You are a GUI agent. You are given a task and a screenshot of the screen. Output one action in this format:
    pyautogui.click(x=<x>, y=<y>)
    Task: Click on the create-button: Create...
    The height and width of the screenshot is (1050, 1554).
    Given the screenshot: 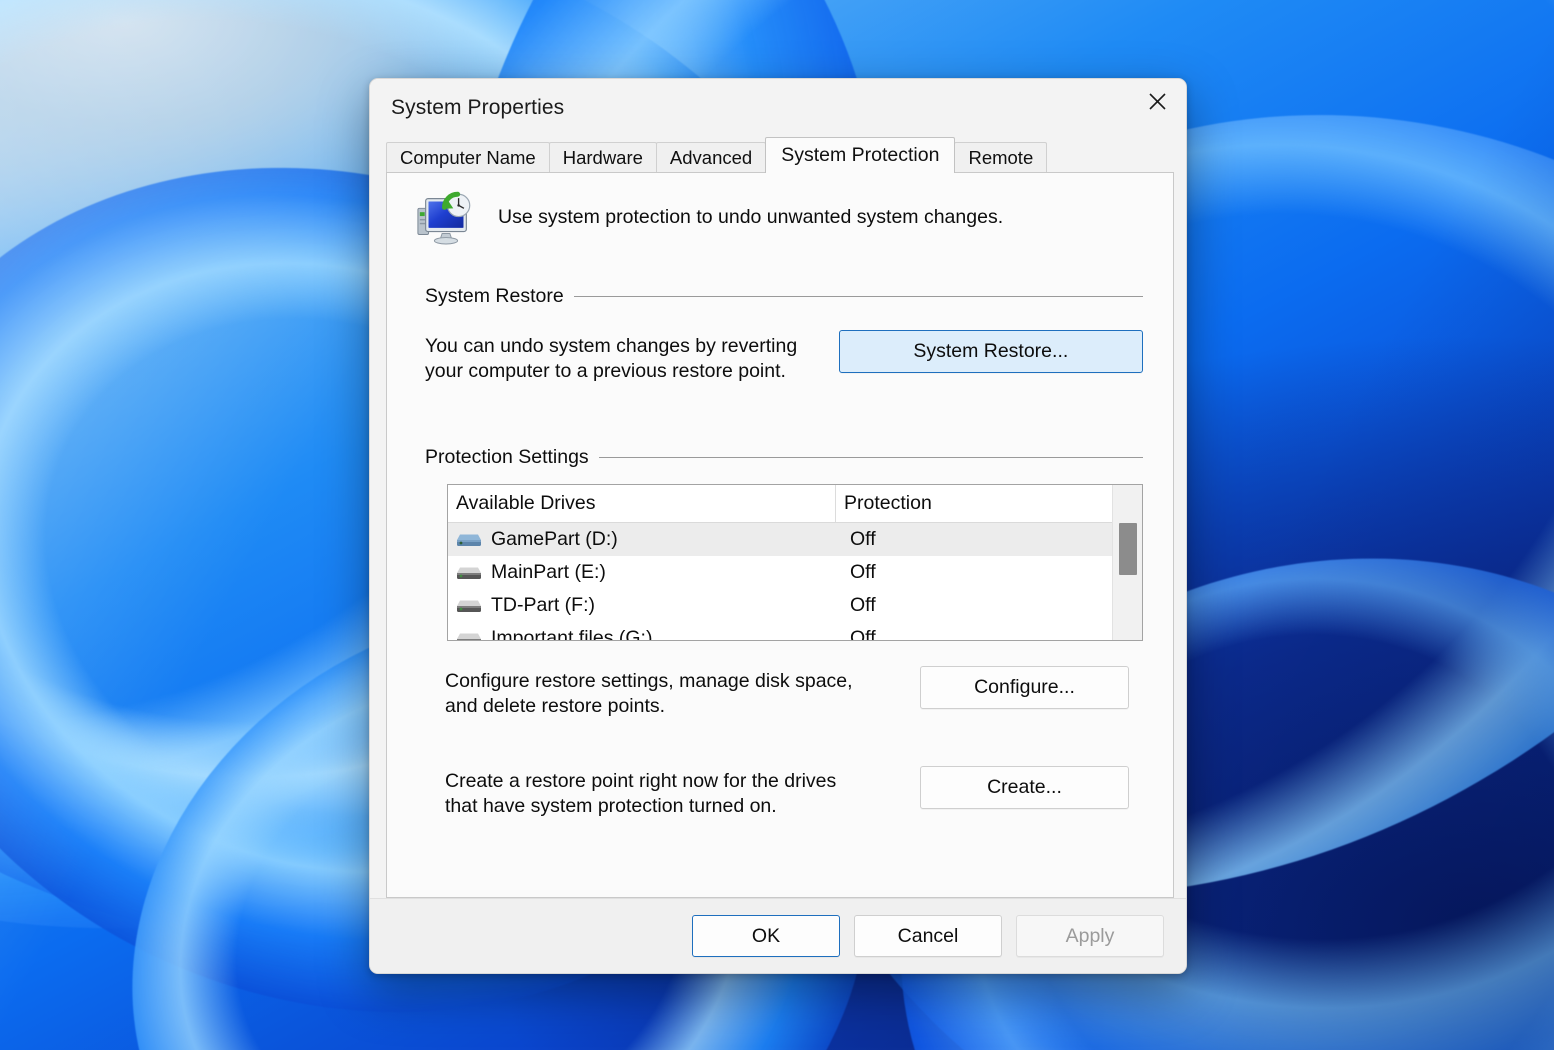 What is the action you would take?
    pyautogui.click(x=1024, y=787)
    